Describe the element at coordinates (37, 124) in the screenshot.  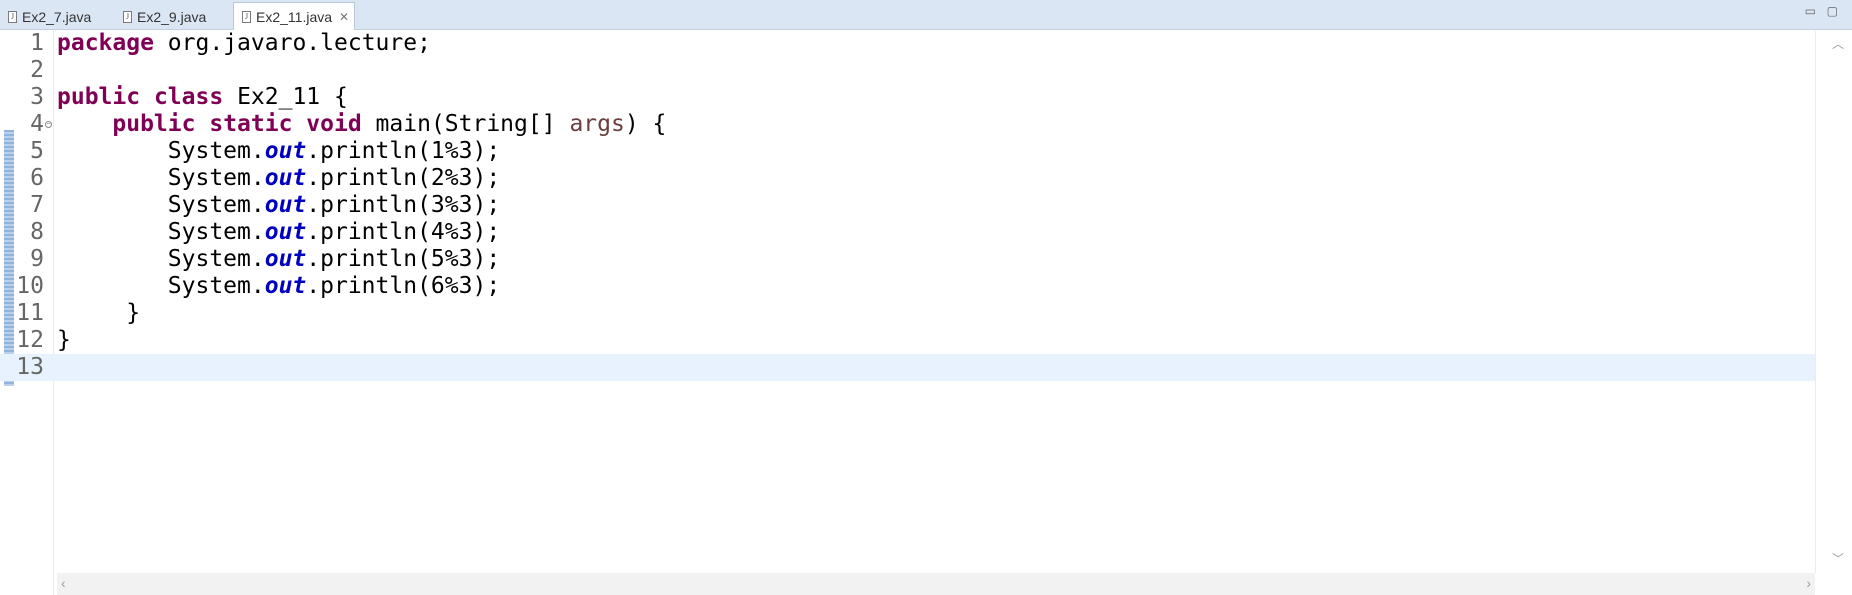
I see `line-number: 4` at that location.